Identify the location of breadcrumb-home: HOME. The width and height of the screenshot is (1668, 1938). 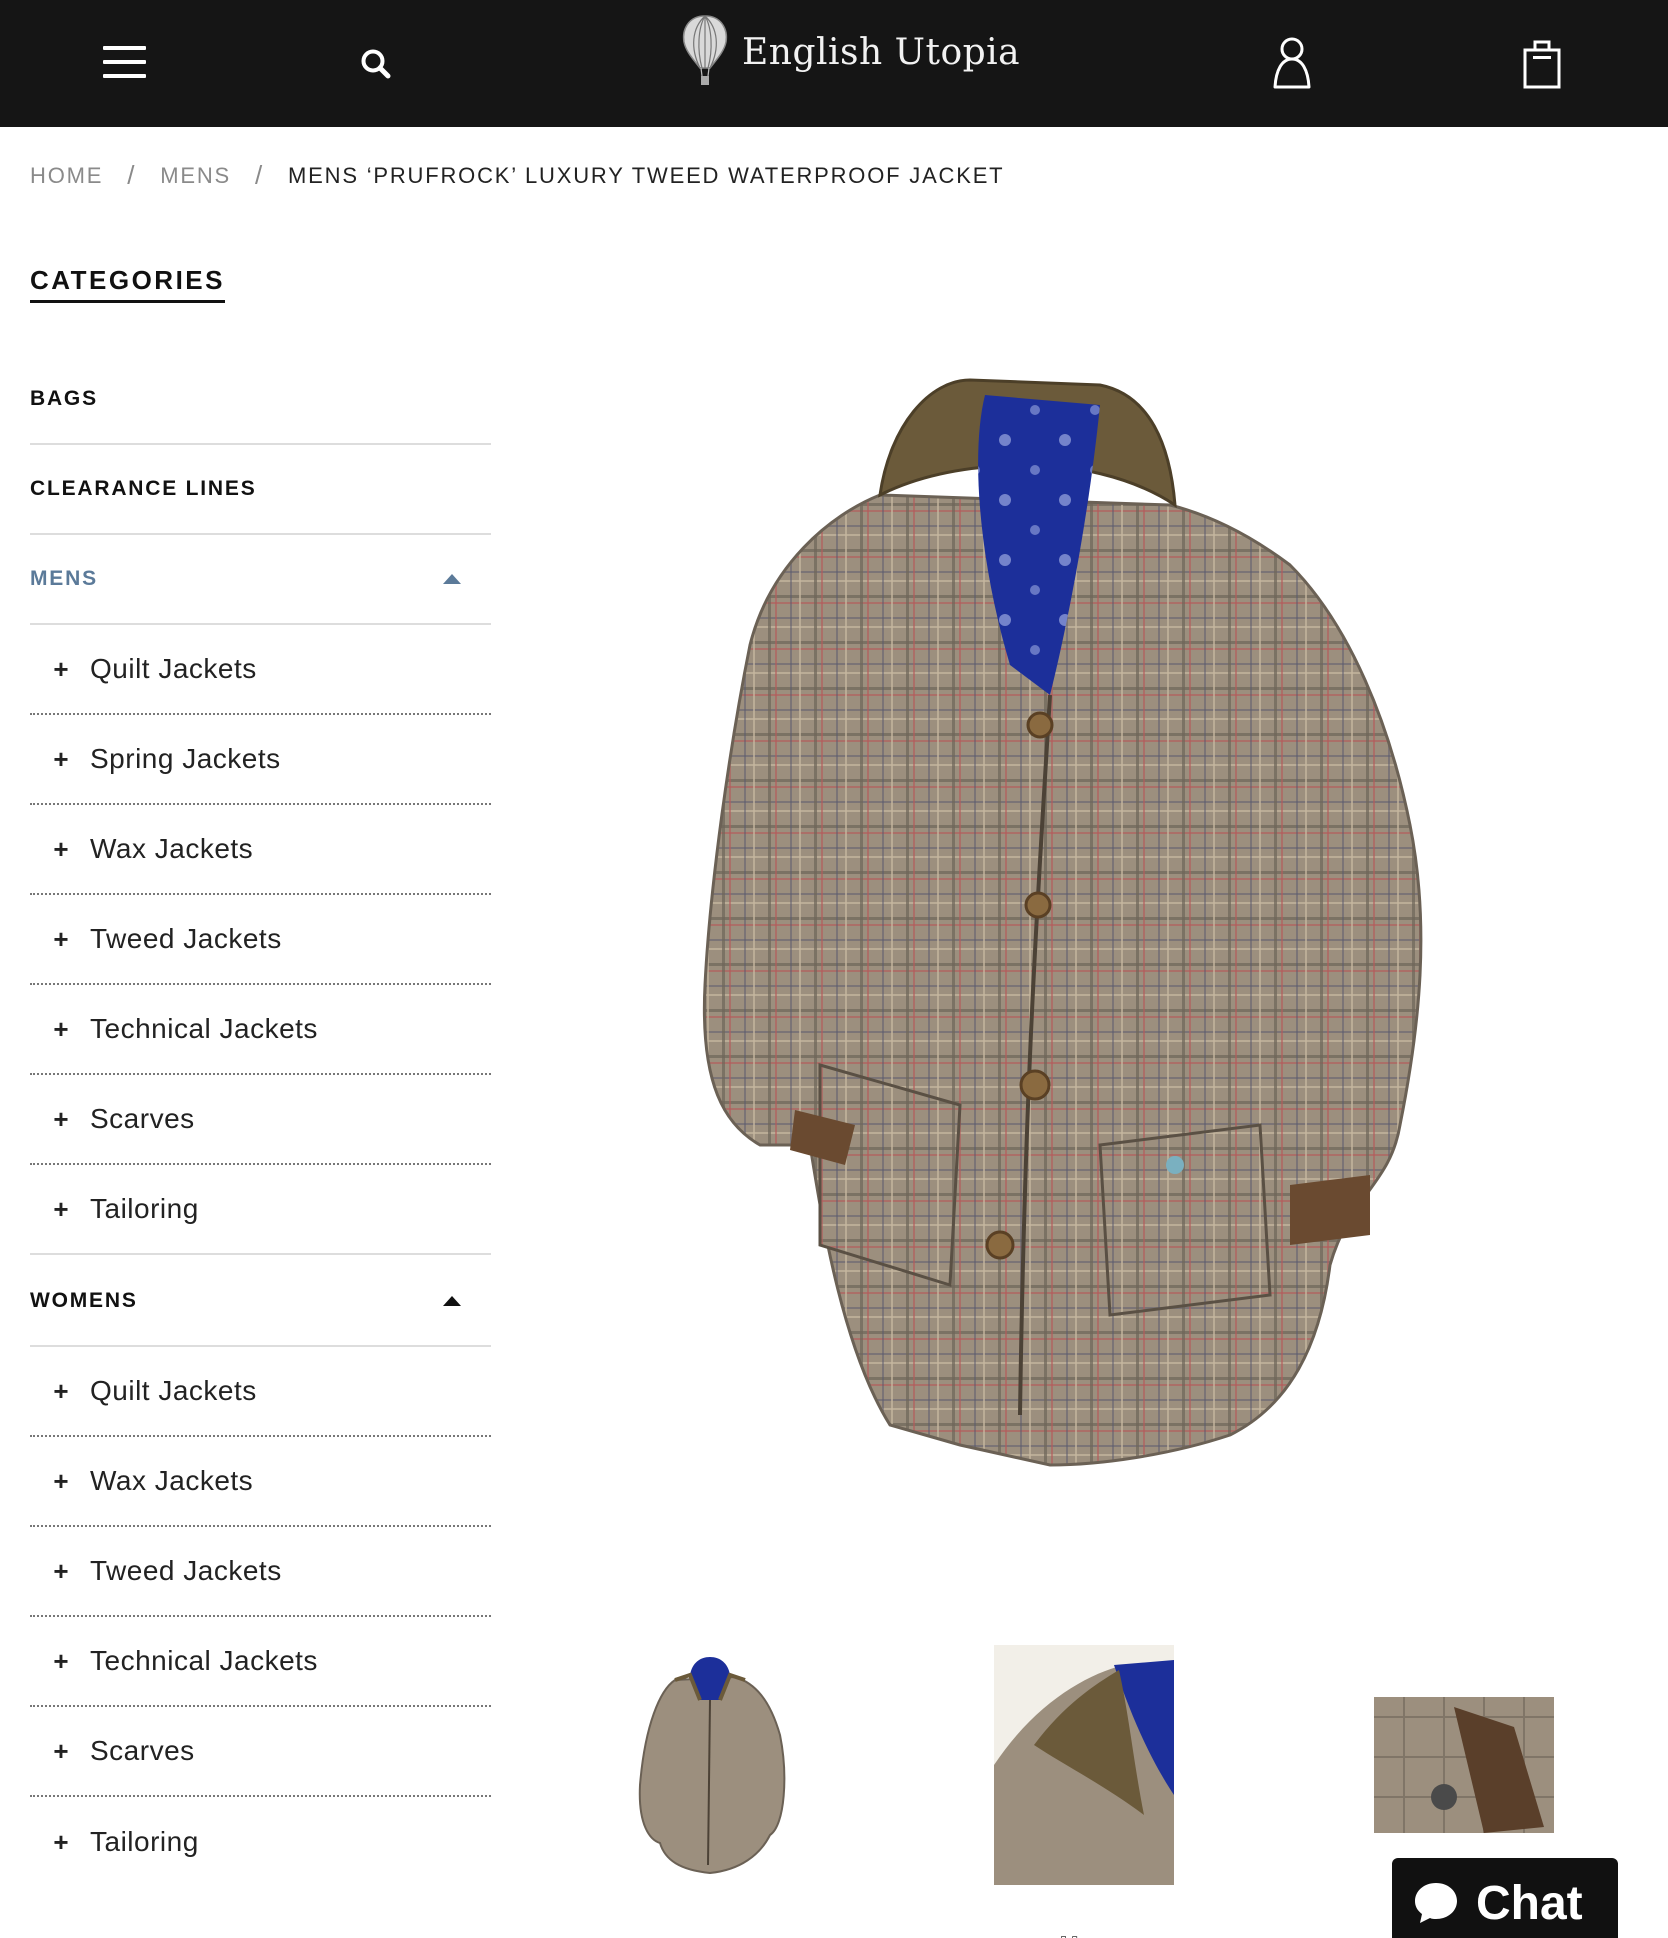
(66, 176).